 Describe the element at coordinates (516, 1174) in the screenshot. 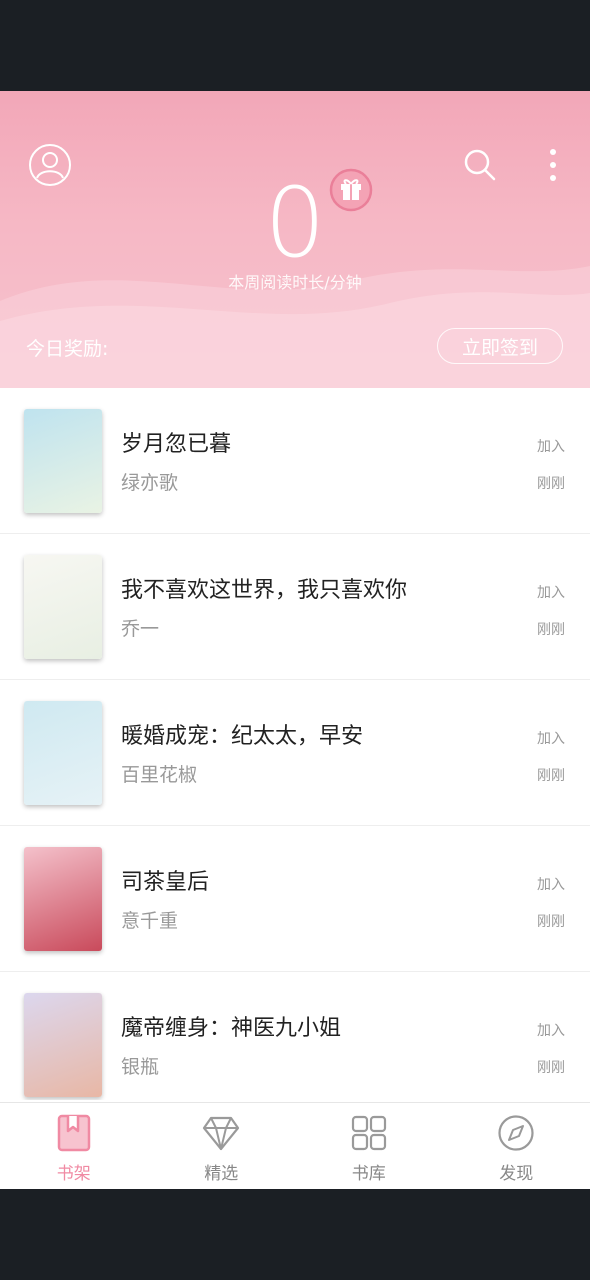

I see `tab-label: 发现` at that location.